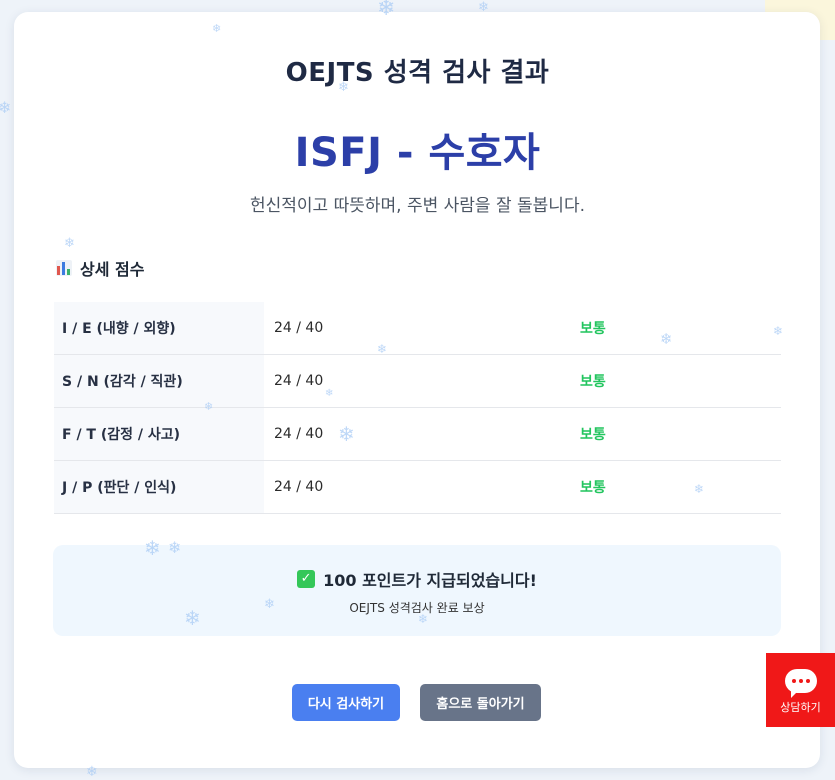  I want to click on dimension-cell: J / P (판단 / 인식), so click(159, 487).